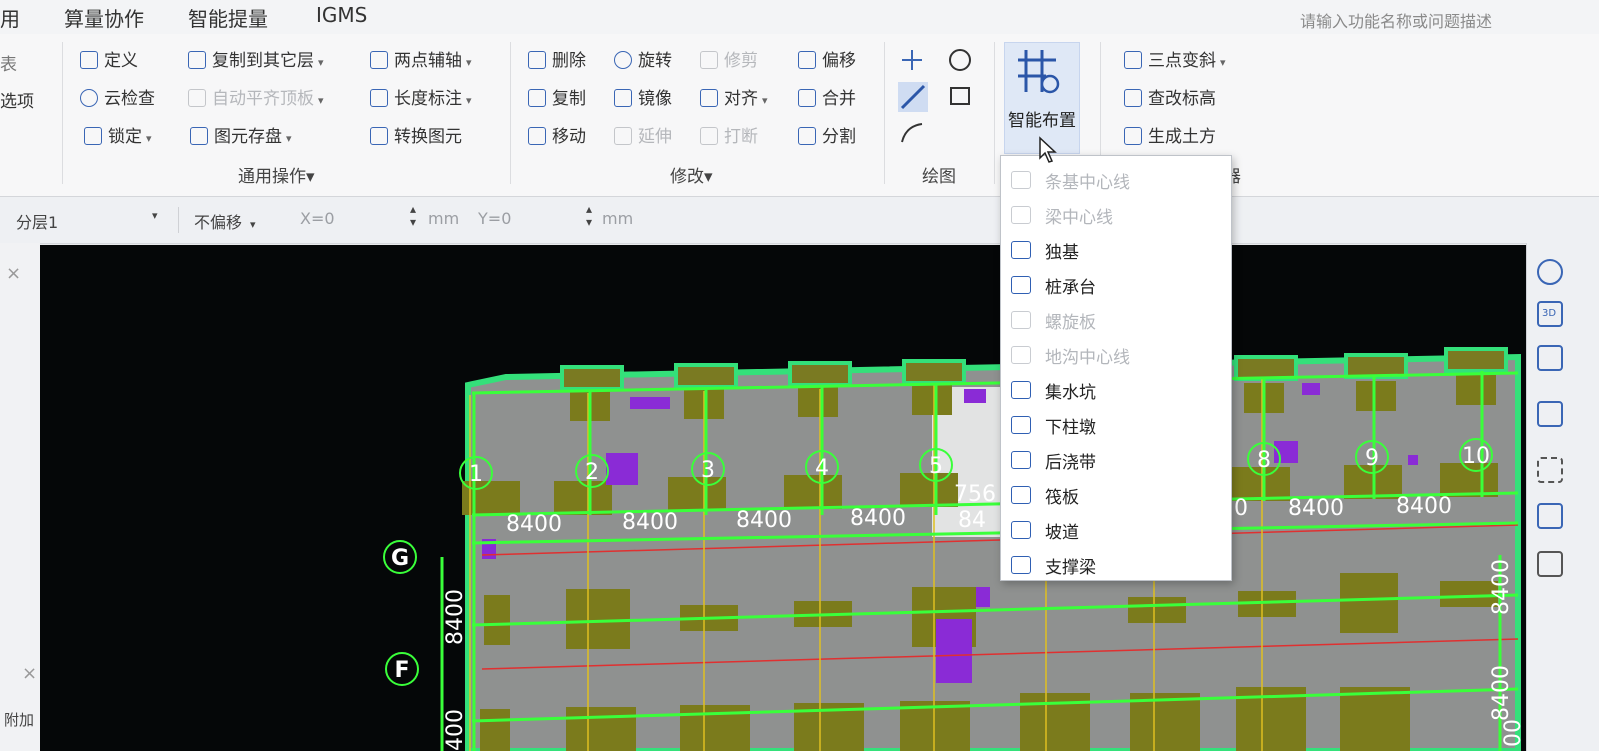 The height and width of the screenshot is (751, 1599). What do you see at coordinates (807, 136) in the screenshot?
I see `split-icon` at bounding box center [807, 136].